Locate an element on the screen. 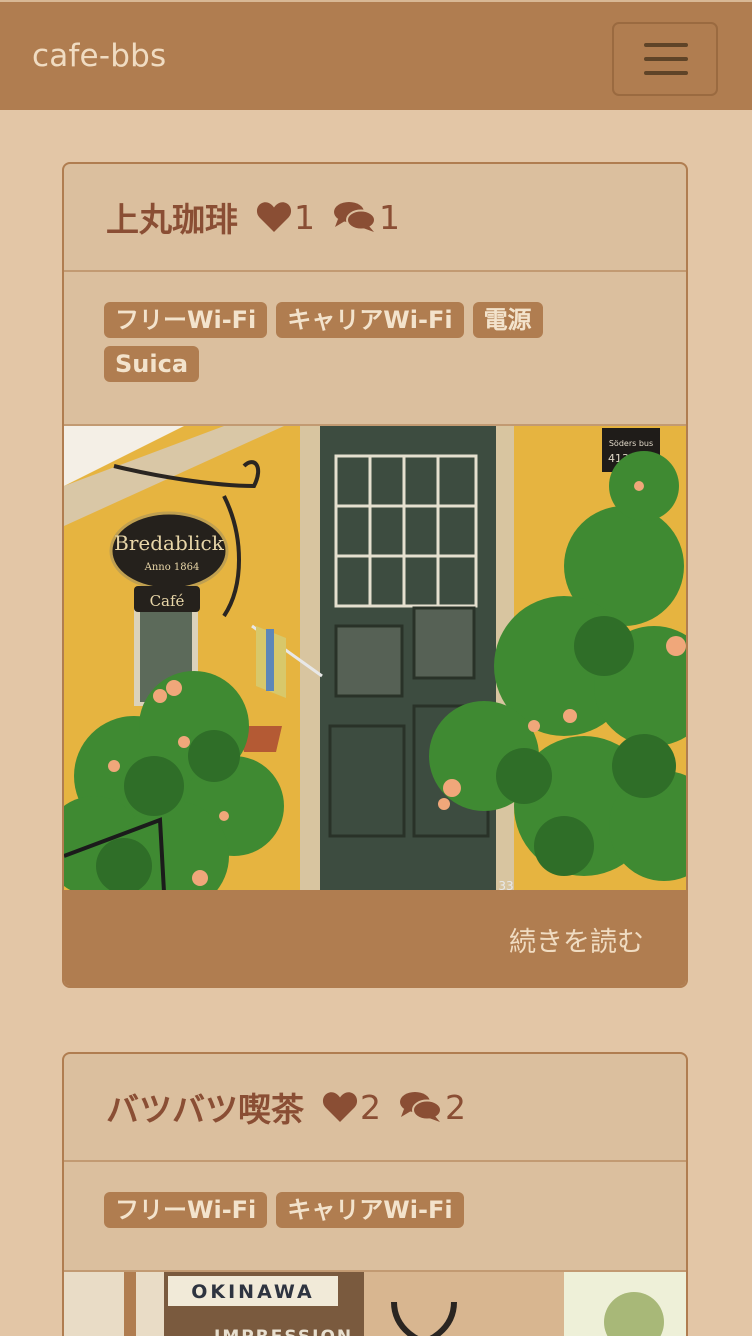  cafe-interior-photo: OKINAWA IMPRESSION is located at coordinates (375, 1303).